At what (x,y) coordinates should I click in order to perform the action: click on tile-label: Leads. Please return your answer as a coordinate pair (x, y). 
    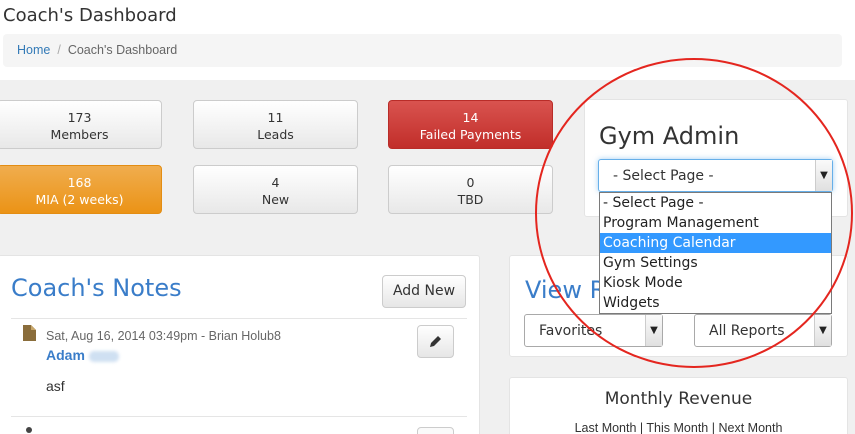
    Looking at the image, I should click on (275, 134).